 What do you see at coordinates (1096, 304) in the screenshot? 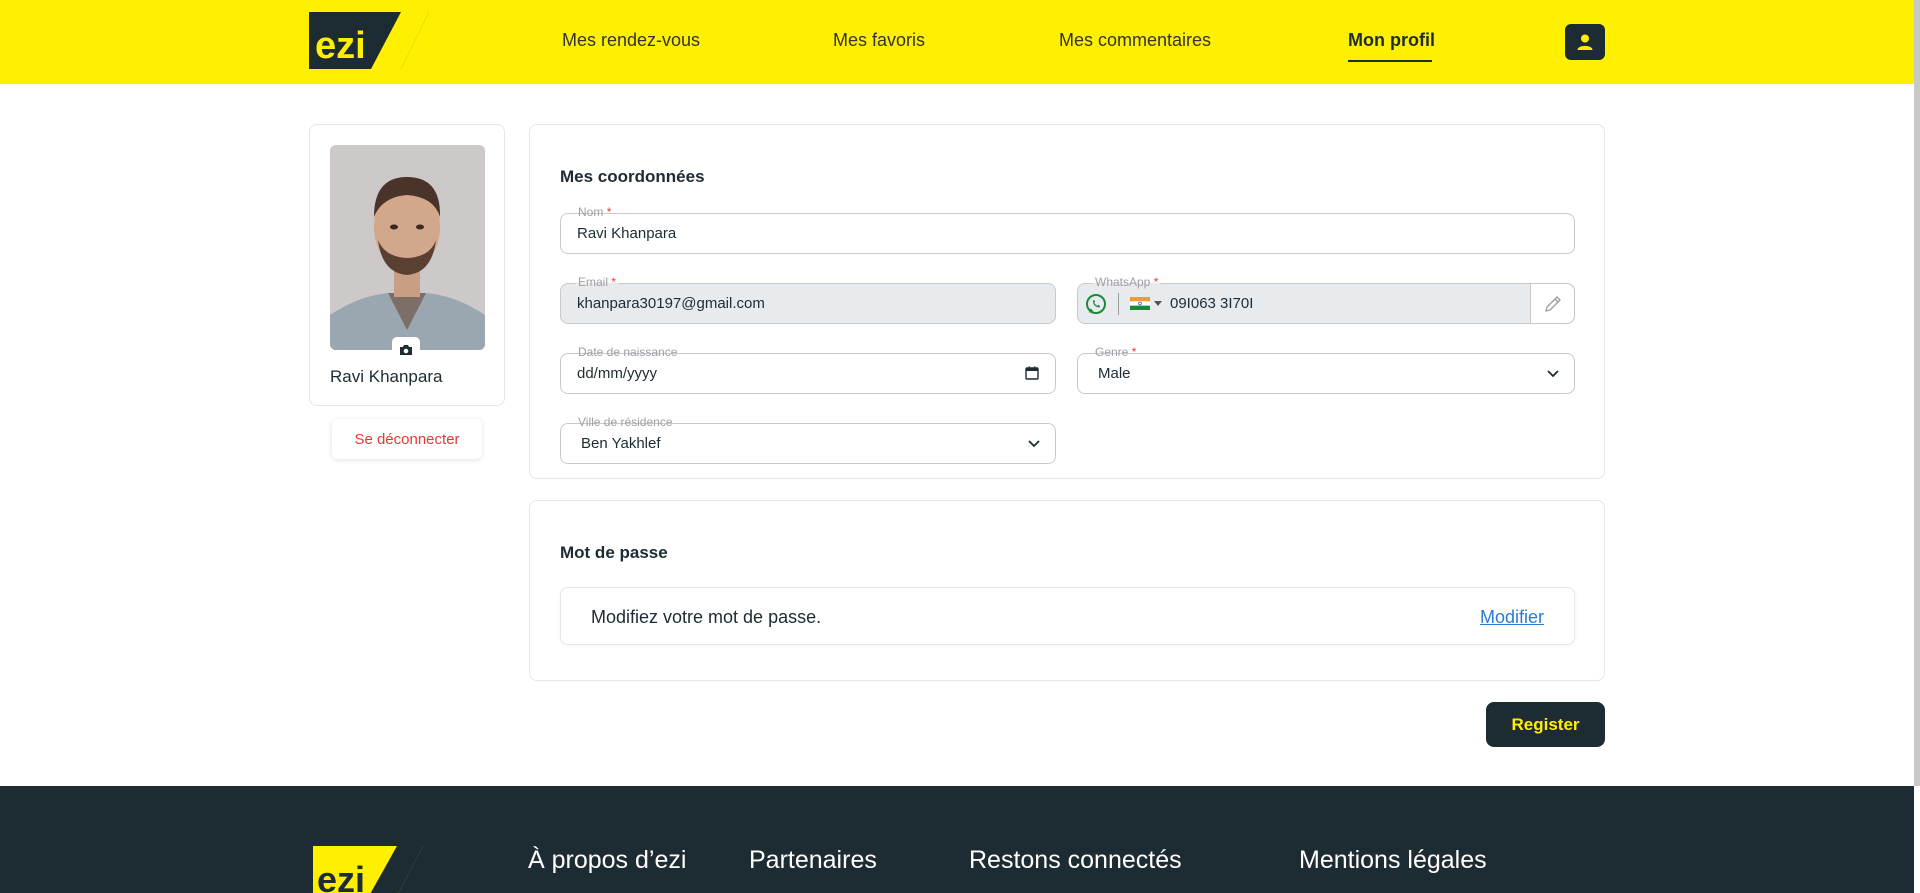
I see `whatsapp-icon` at bounding box center [1096, 304].